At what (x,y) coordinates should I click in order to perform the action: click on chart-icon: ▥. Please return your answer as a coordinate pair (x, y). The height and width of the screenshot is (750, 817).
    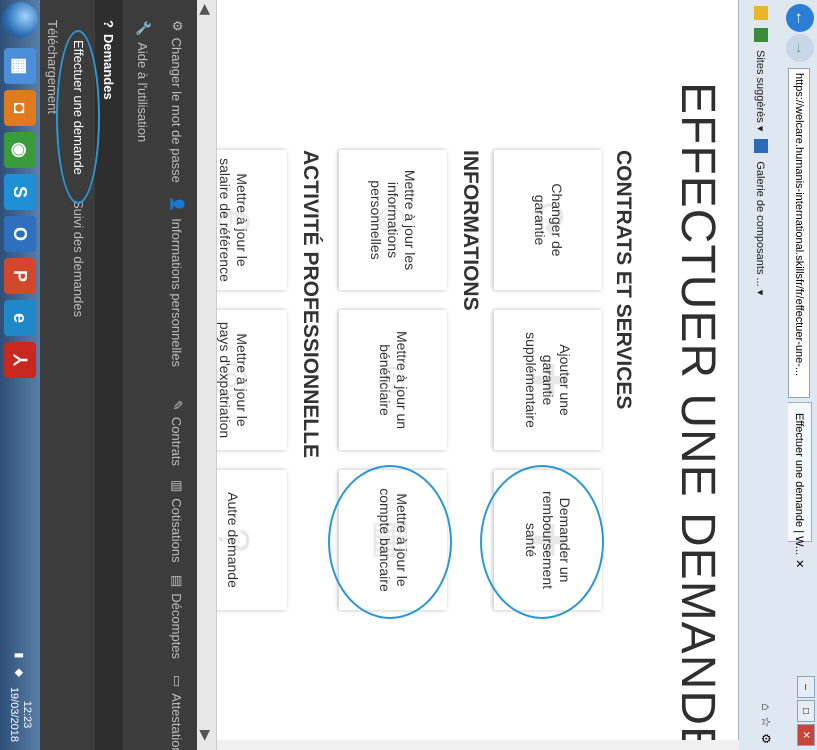
    Looking at the image, I should click on (177, 486).